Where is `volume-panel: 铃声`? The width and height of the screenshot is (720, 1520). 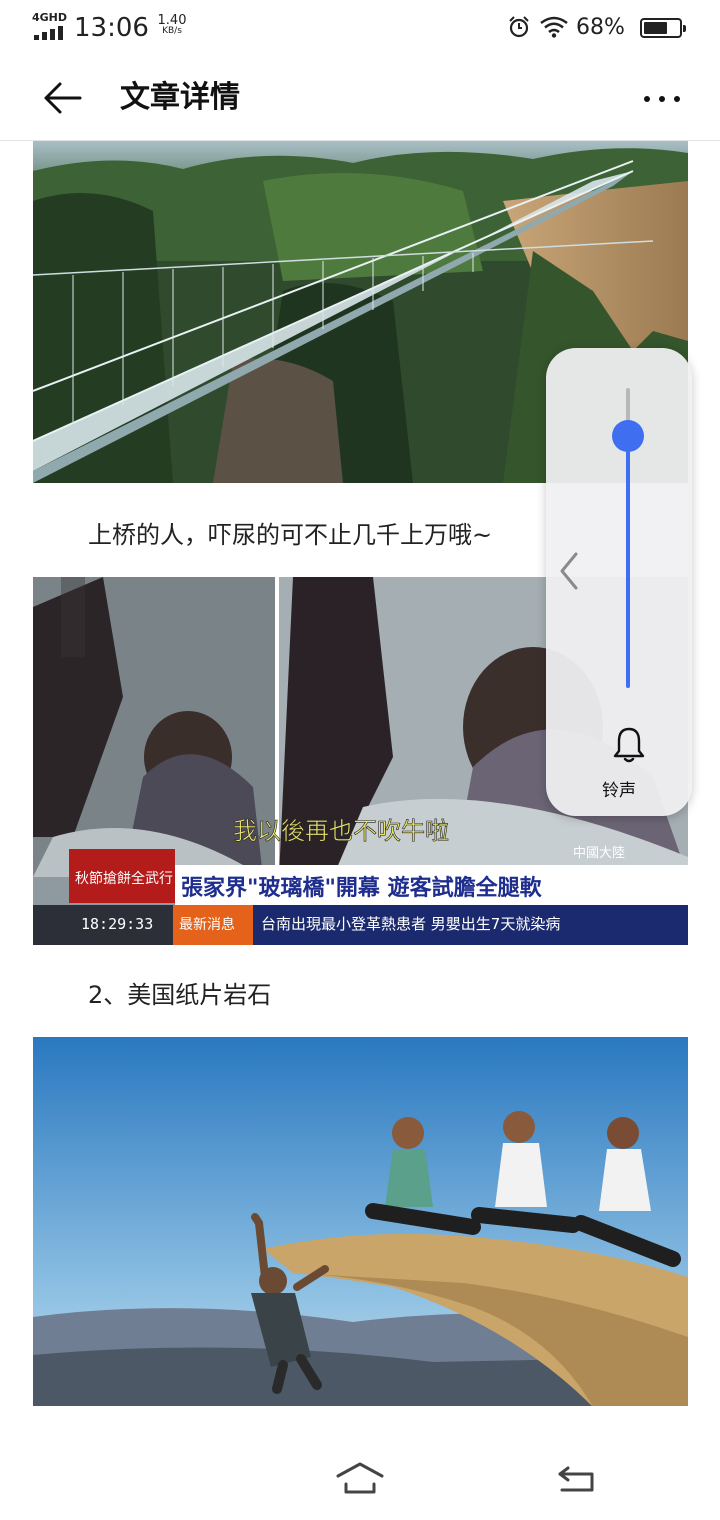
volume-panel: 铃声 is located at coordinates (619, 582).